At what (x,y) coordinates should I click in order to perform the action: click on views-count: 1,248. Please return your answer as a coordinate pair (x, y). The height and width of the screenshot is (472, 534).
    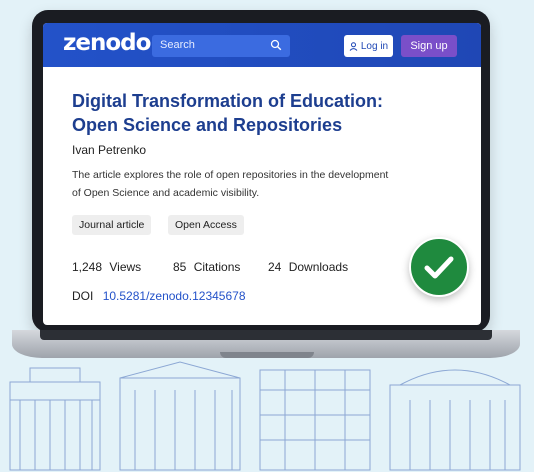
    Looking at the image, I should click on (87, 267).